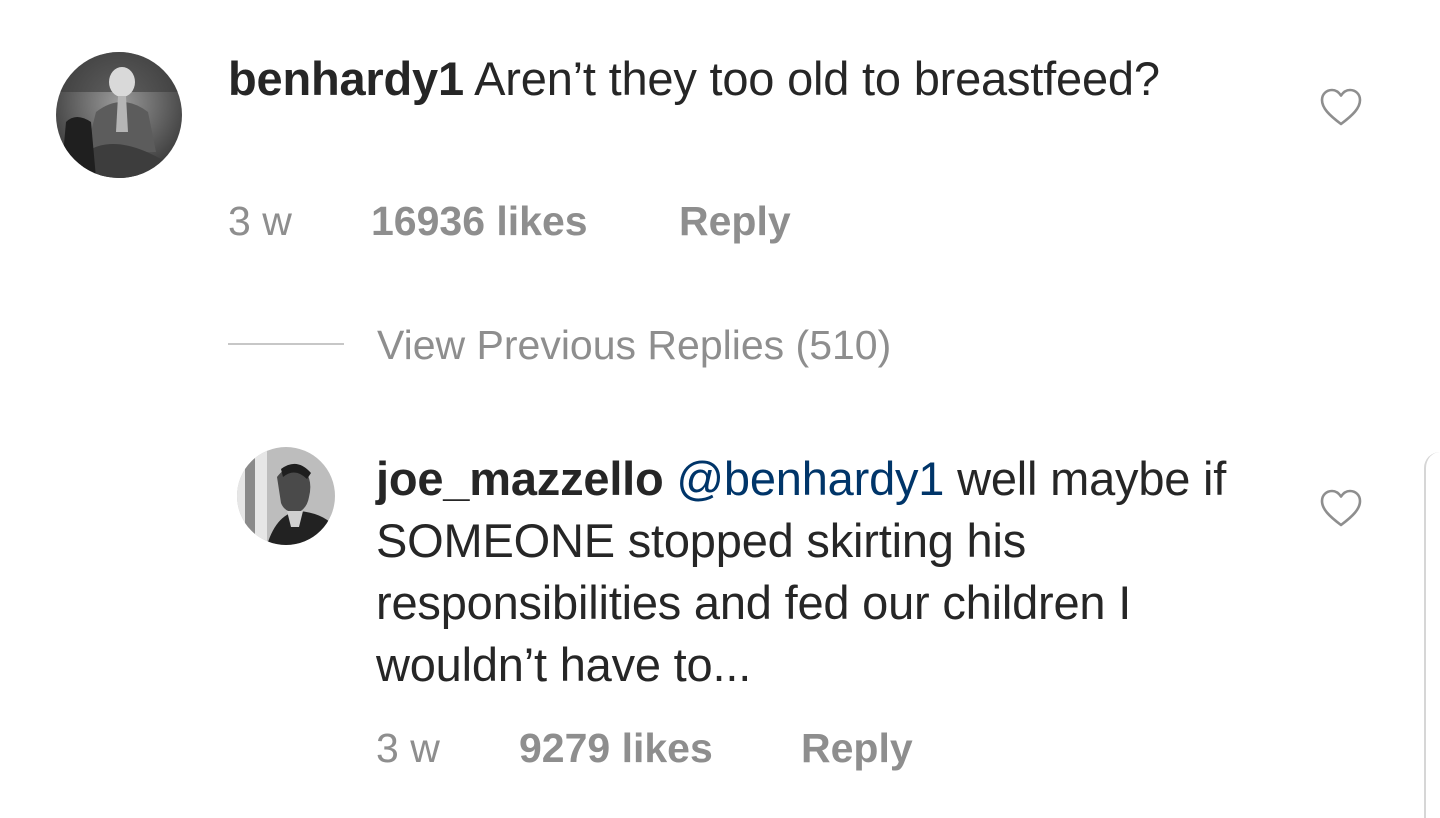 Image resolution: width=1440 pixels, height=818 pixels. I want to click on reply-username: joe_mazzello, so click(520, 478).